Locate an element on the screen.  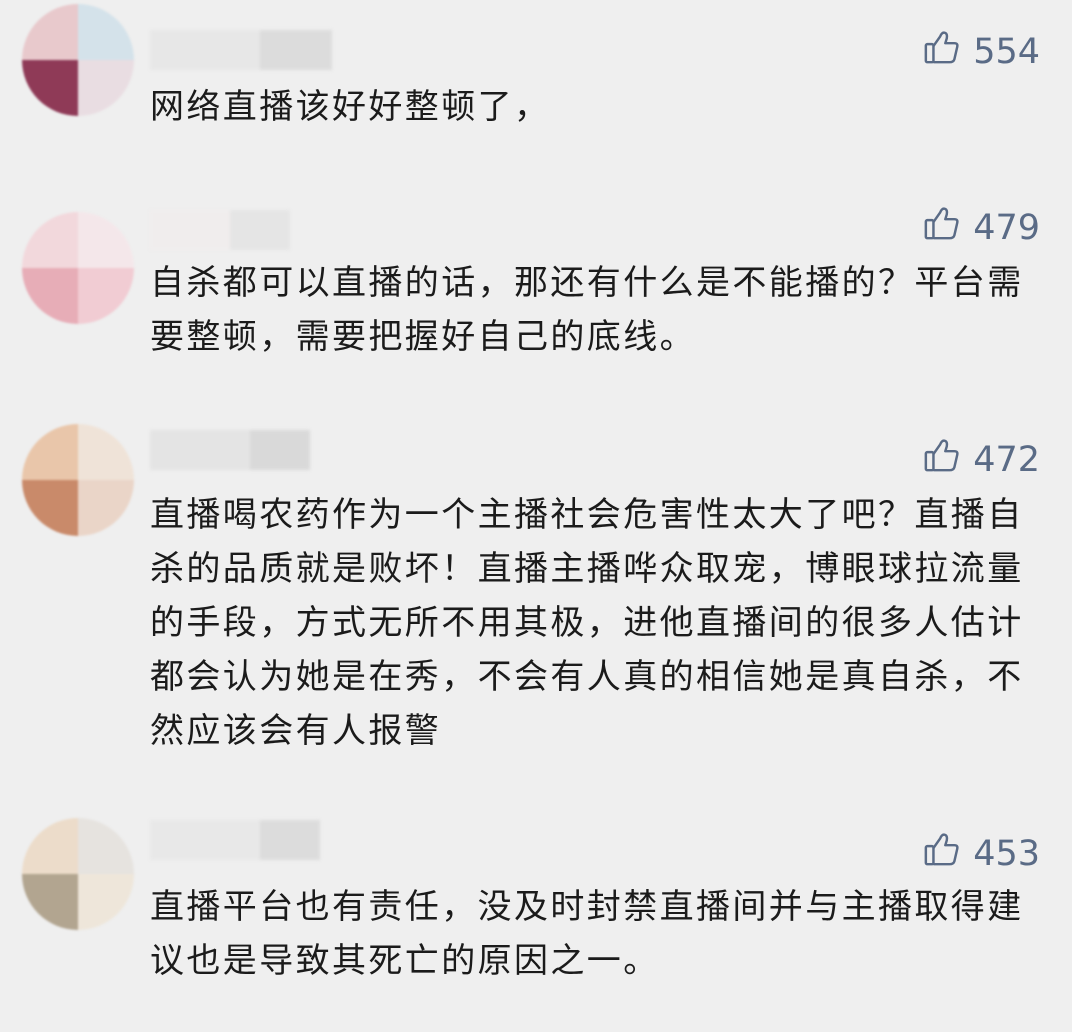
like-button: 472 is located at coordinates (981, 459).